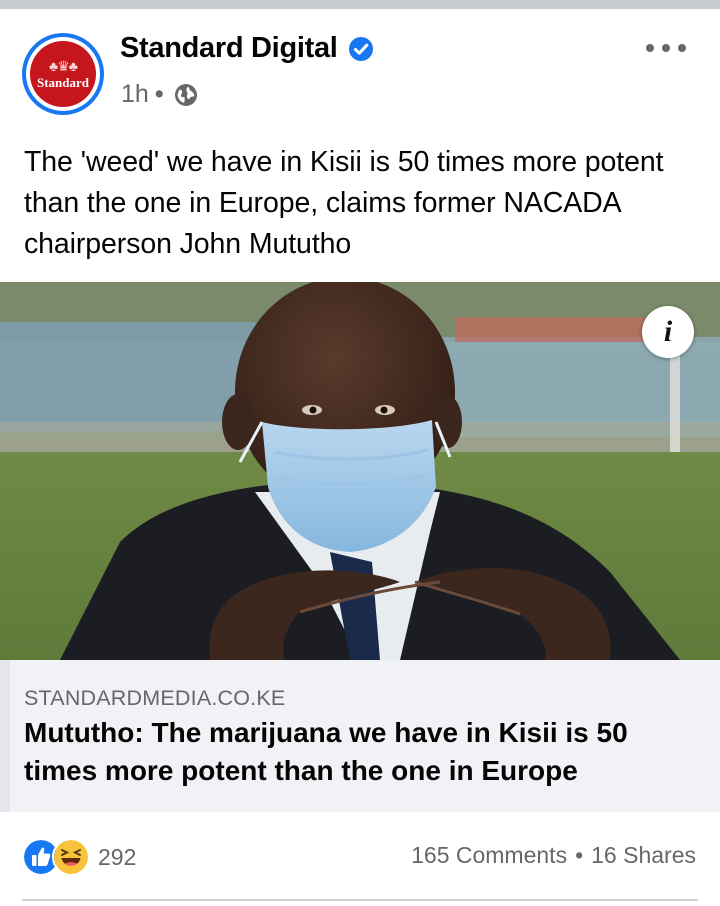  I want to click on footer-divider, so click(360, 900).